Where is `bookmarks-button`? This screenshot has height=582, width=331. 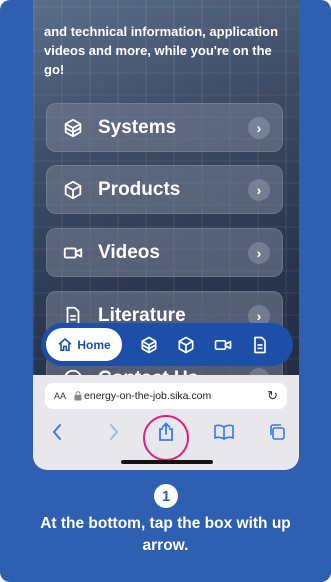
bookmarks-button is located at coordinates (224, 432).